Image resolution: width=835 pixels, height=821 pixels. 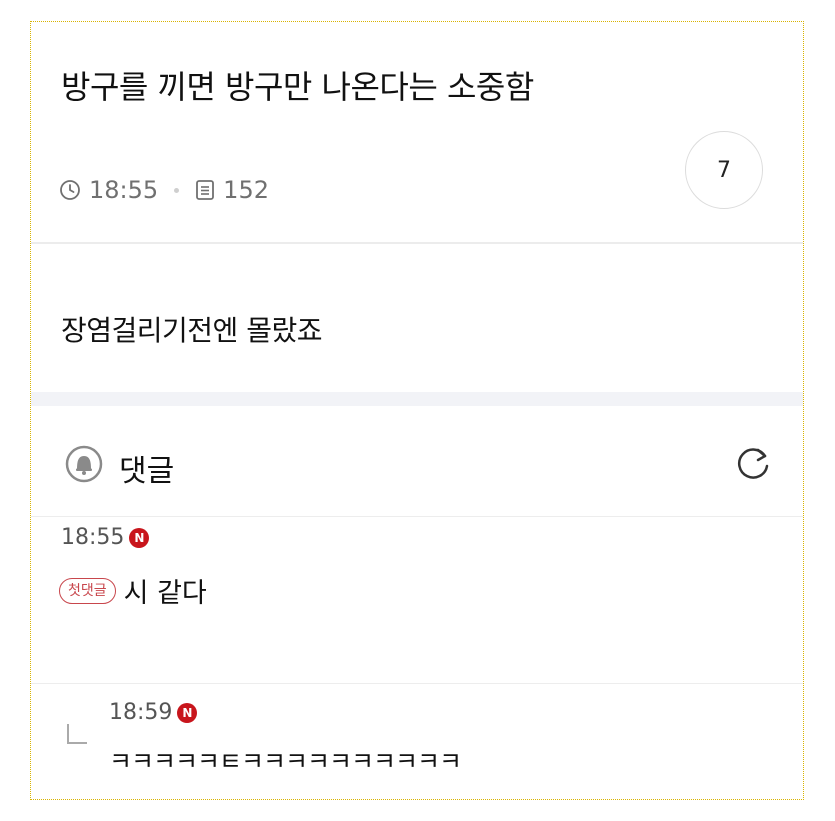 I want to click on post-views: 152, so click(x=246, y=190).